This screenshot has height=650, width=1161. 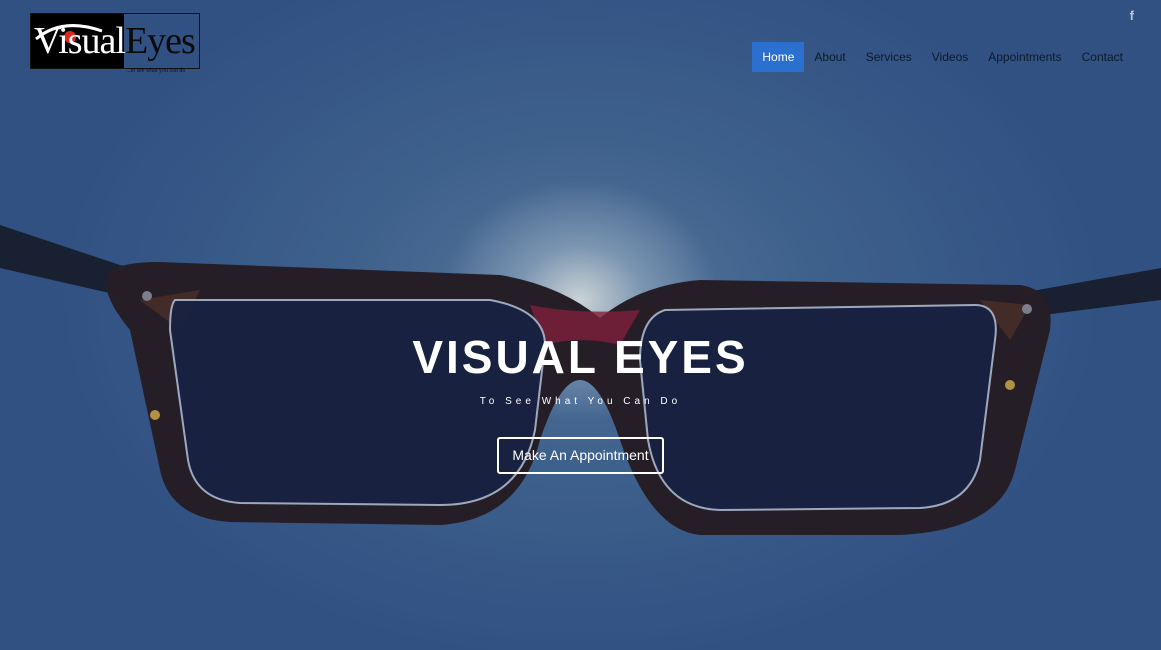 What do you see at coordinates (829, 57) in the screenshot?
I see `nav-item-about: About` at bounding box center [829, 57].